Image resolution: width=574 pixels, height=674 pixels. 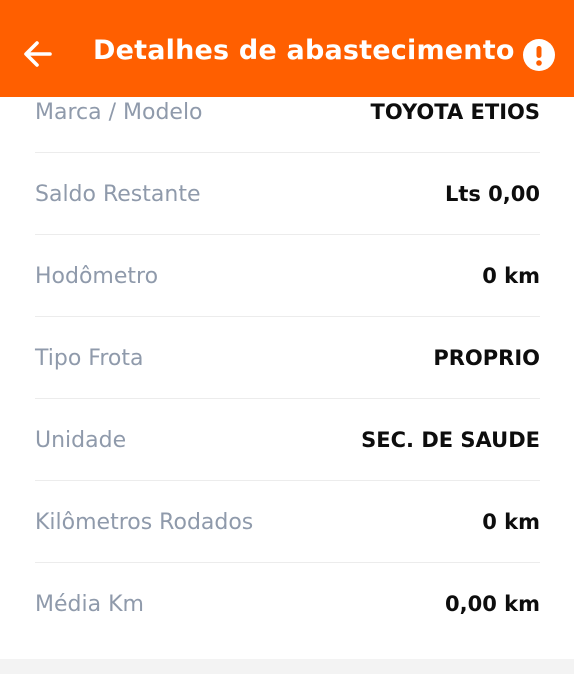 I want to click on detail-row-hodometro: Hodômetro 0 km, so click(x=287, y=305).